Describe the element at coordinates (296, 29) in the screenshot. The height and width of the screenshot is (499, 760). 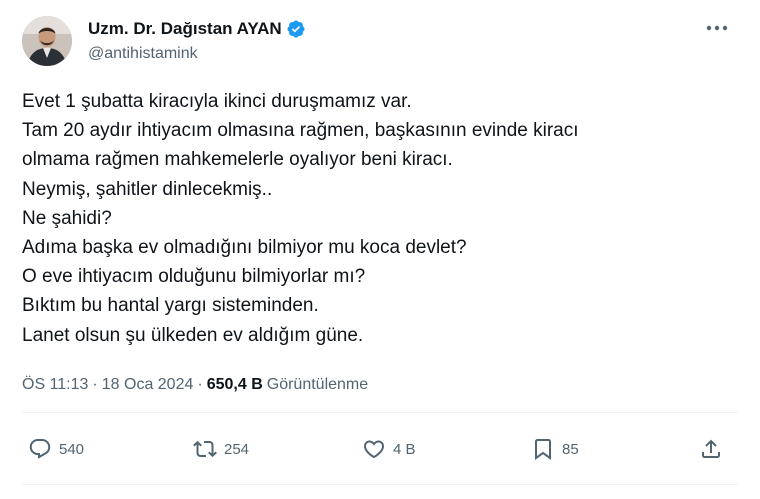
I see `verified-icon` at that location.